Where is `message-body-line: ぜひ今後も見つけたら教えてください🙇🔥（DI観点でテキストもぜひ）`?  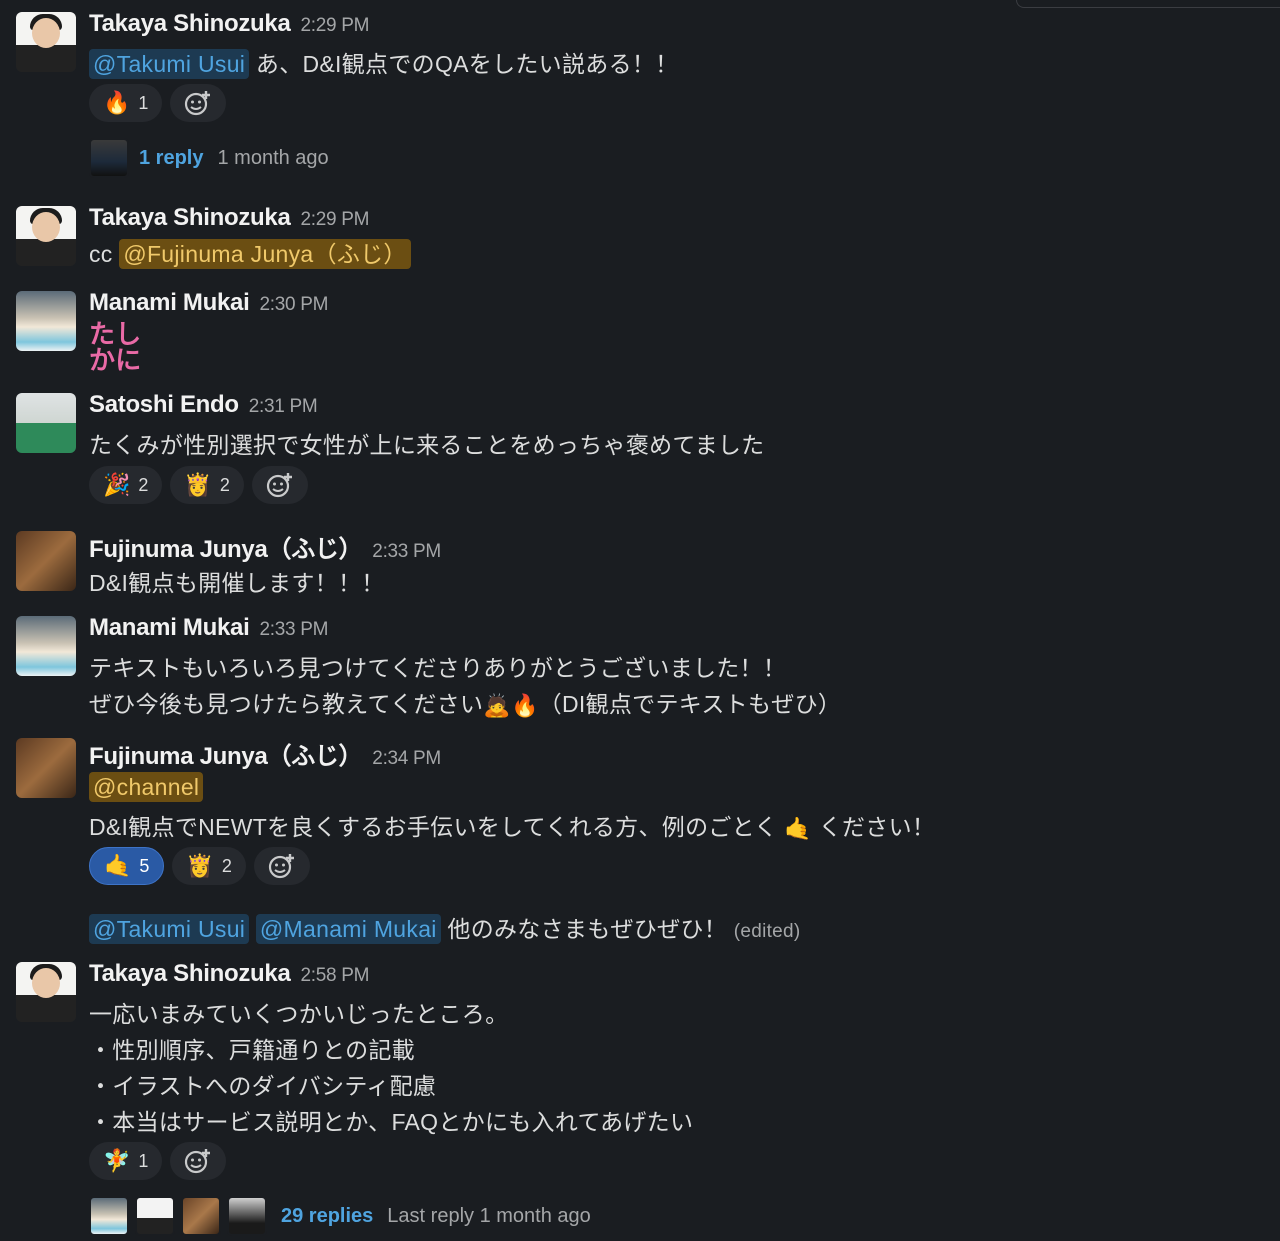
message-body-line: ぜひ今後も見つけたら教えてください🙇🔥（DI観点でテキストもぜひ） is located at coordinates (465, 702).